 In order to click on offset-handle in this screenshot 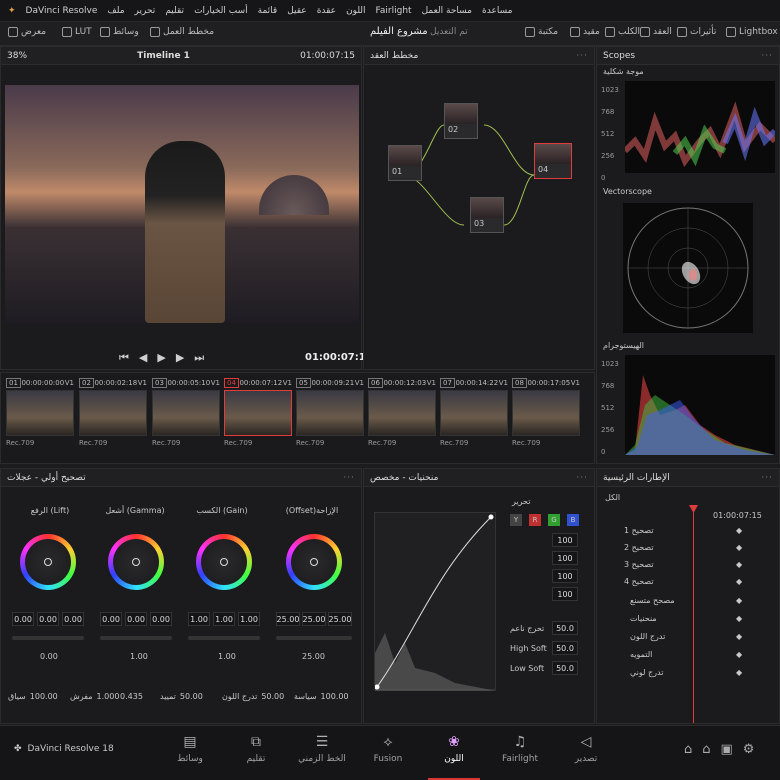, I will do `click(314, 562)`.